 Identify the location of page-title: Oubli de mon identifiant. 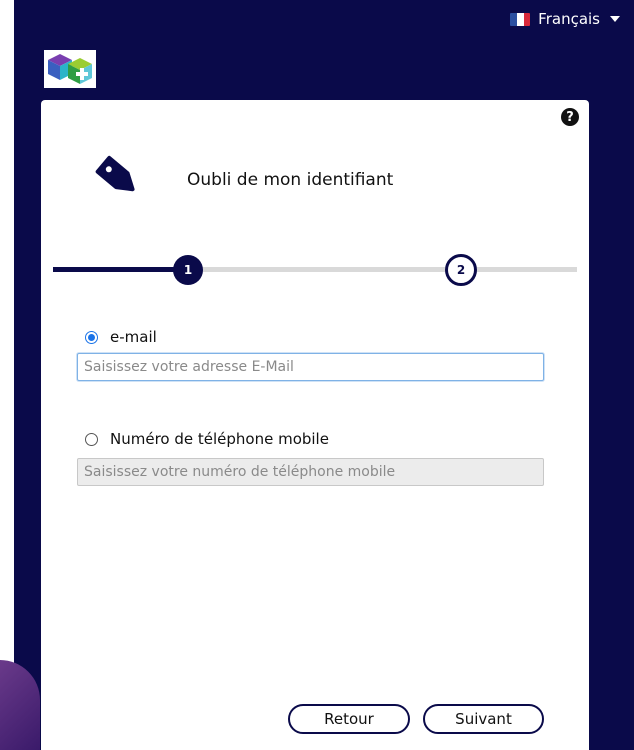
(290, 180).